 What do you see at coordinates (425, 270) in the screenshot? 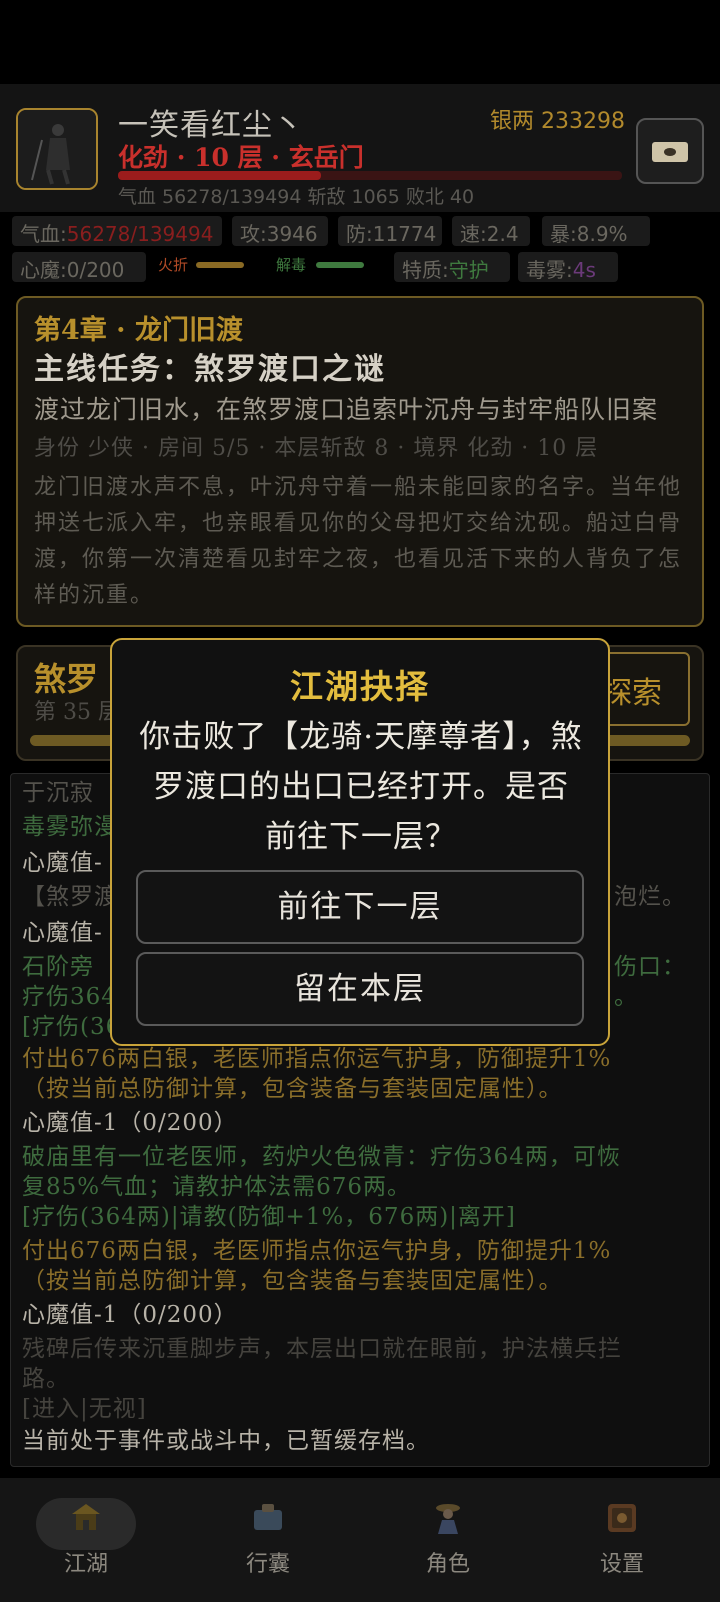
I see `trait-label: 特质:` at bounding box center [425, 270].